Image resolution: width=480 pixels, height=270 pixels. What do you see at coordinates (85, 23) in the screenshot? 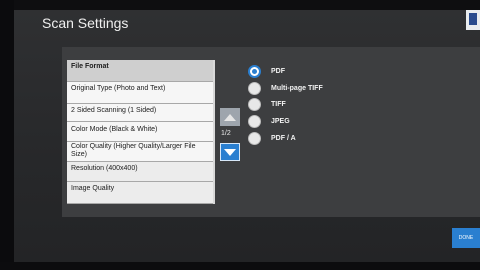
I see `page-title: Scan Settings` at bounding box center [85, 23].